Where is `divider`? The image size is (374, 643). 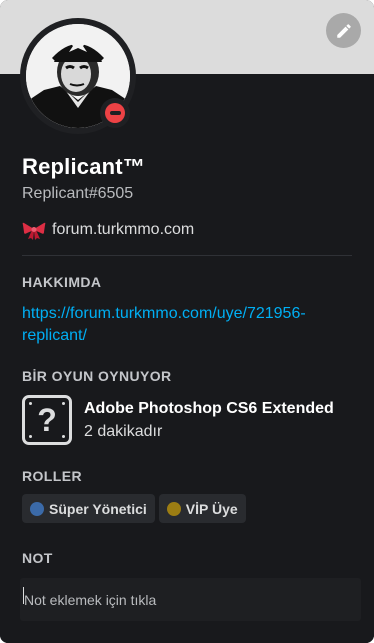 divider is located at coordinates (187, 255).